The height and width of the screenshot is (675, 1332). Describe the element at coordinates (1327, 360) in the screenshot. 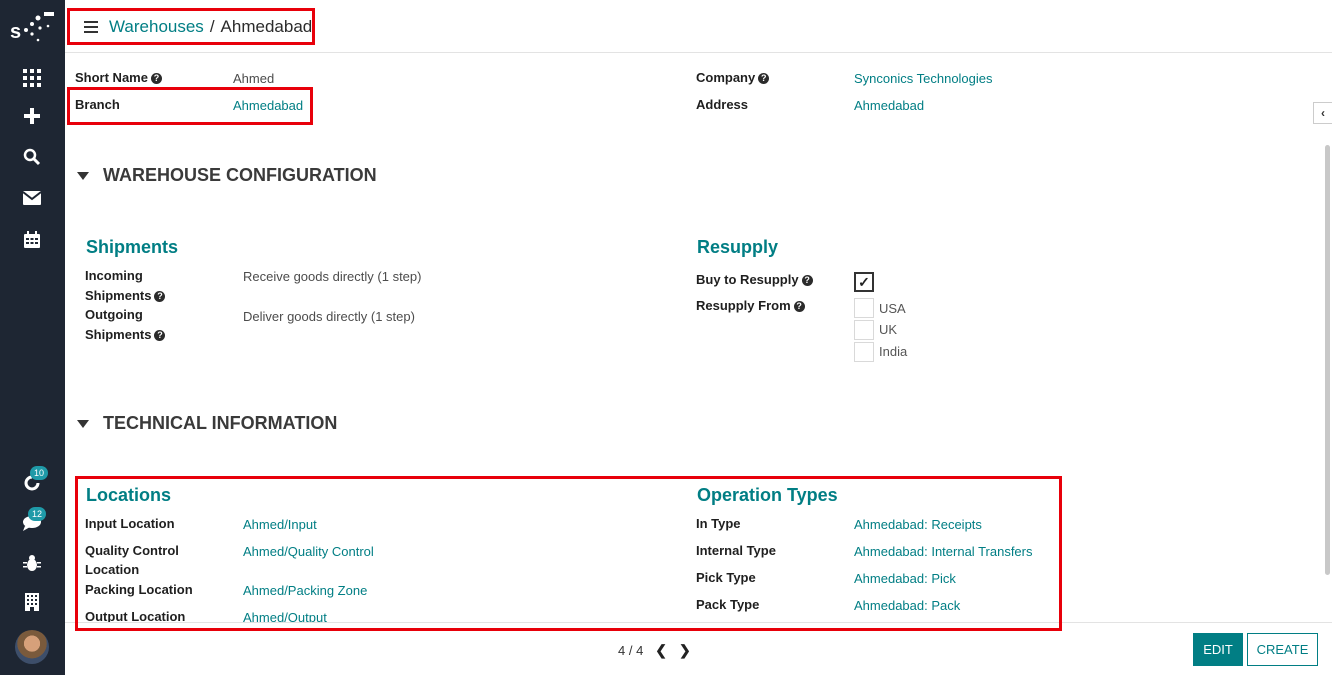

I see `scrollbar` at that location.